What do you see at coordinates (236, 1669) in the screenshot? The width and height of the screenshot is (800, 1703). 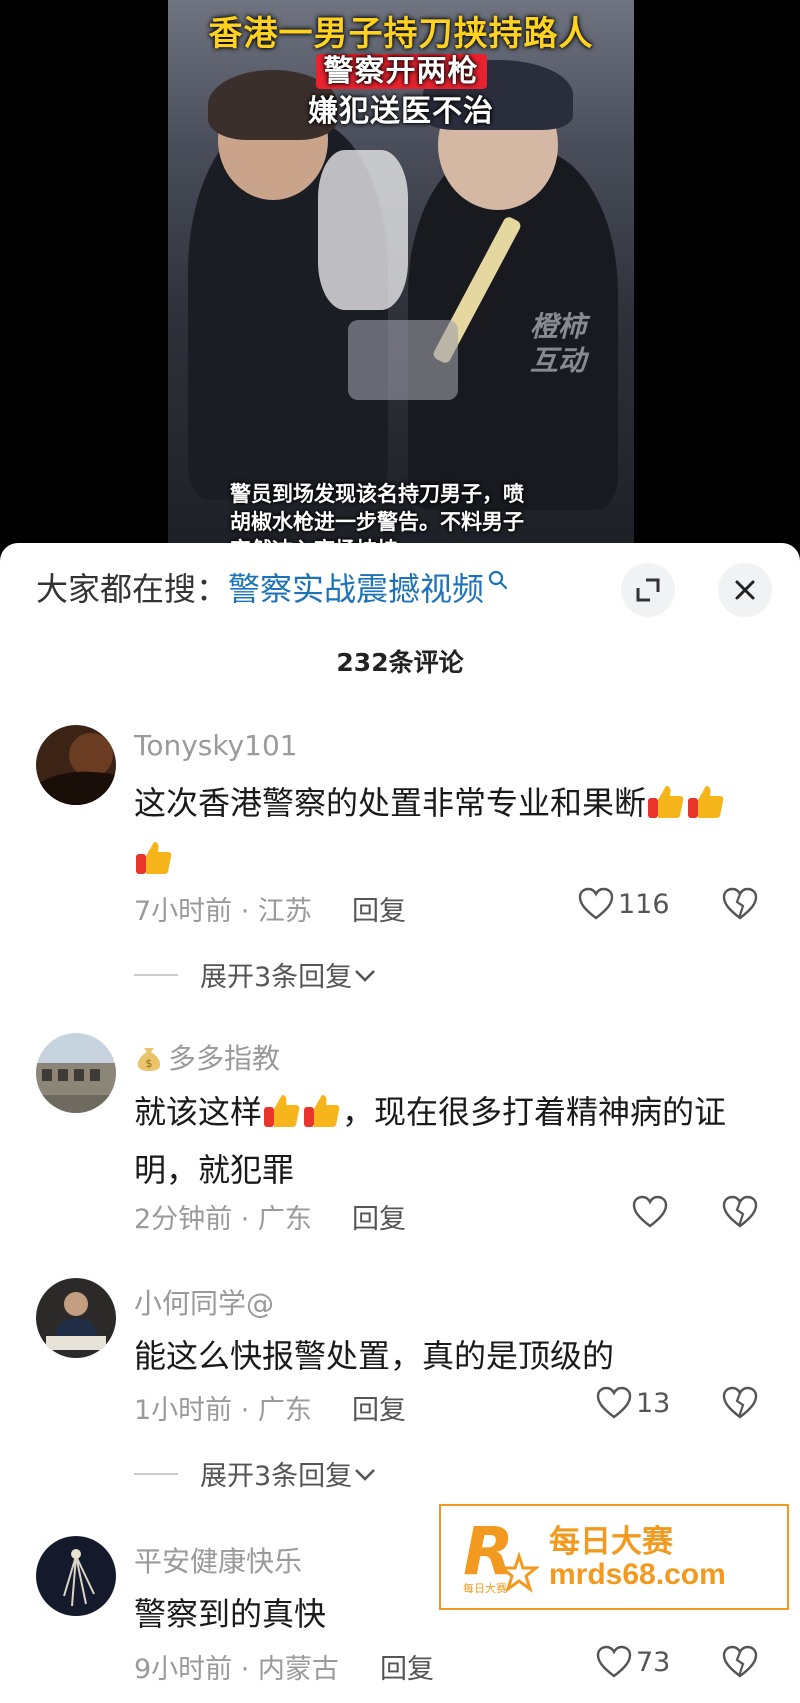 I see `comment-time-location: 9小时前 · 内蒙古` at bounding box center [236, 1669].